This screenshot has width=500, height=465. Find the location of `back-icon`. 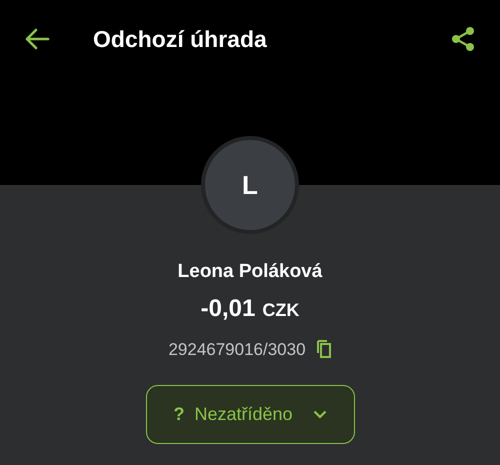

back-icon is located at coordinates (37, 39).